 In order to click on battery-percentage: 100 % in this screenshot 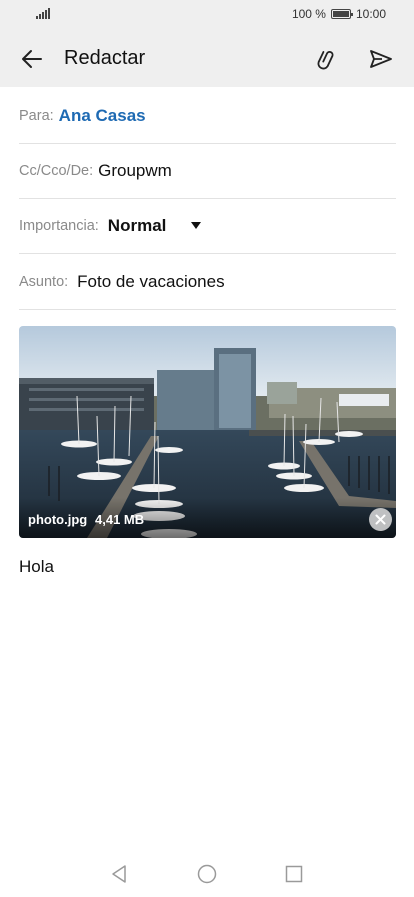, I will do `click(308, 14)`.